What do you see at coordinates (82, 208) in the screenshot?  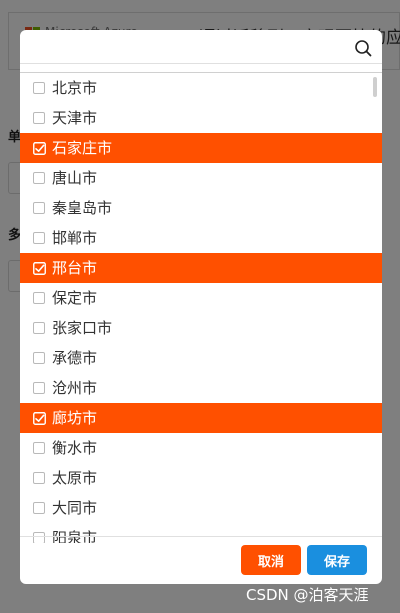 I see `list-item-label: 秦皇岛市` at bounding box center [82, 208].